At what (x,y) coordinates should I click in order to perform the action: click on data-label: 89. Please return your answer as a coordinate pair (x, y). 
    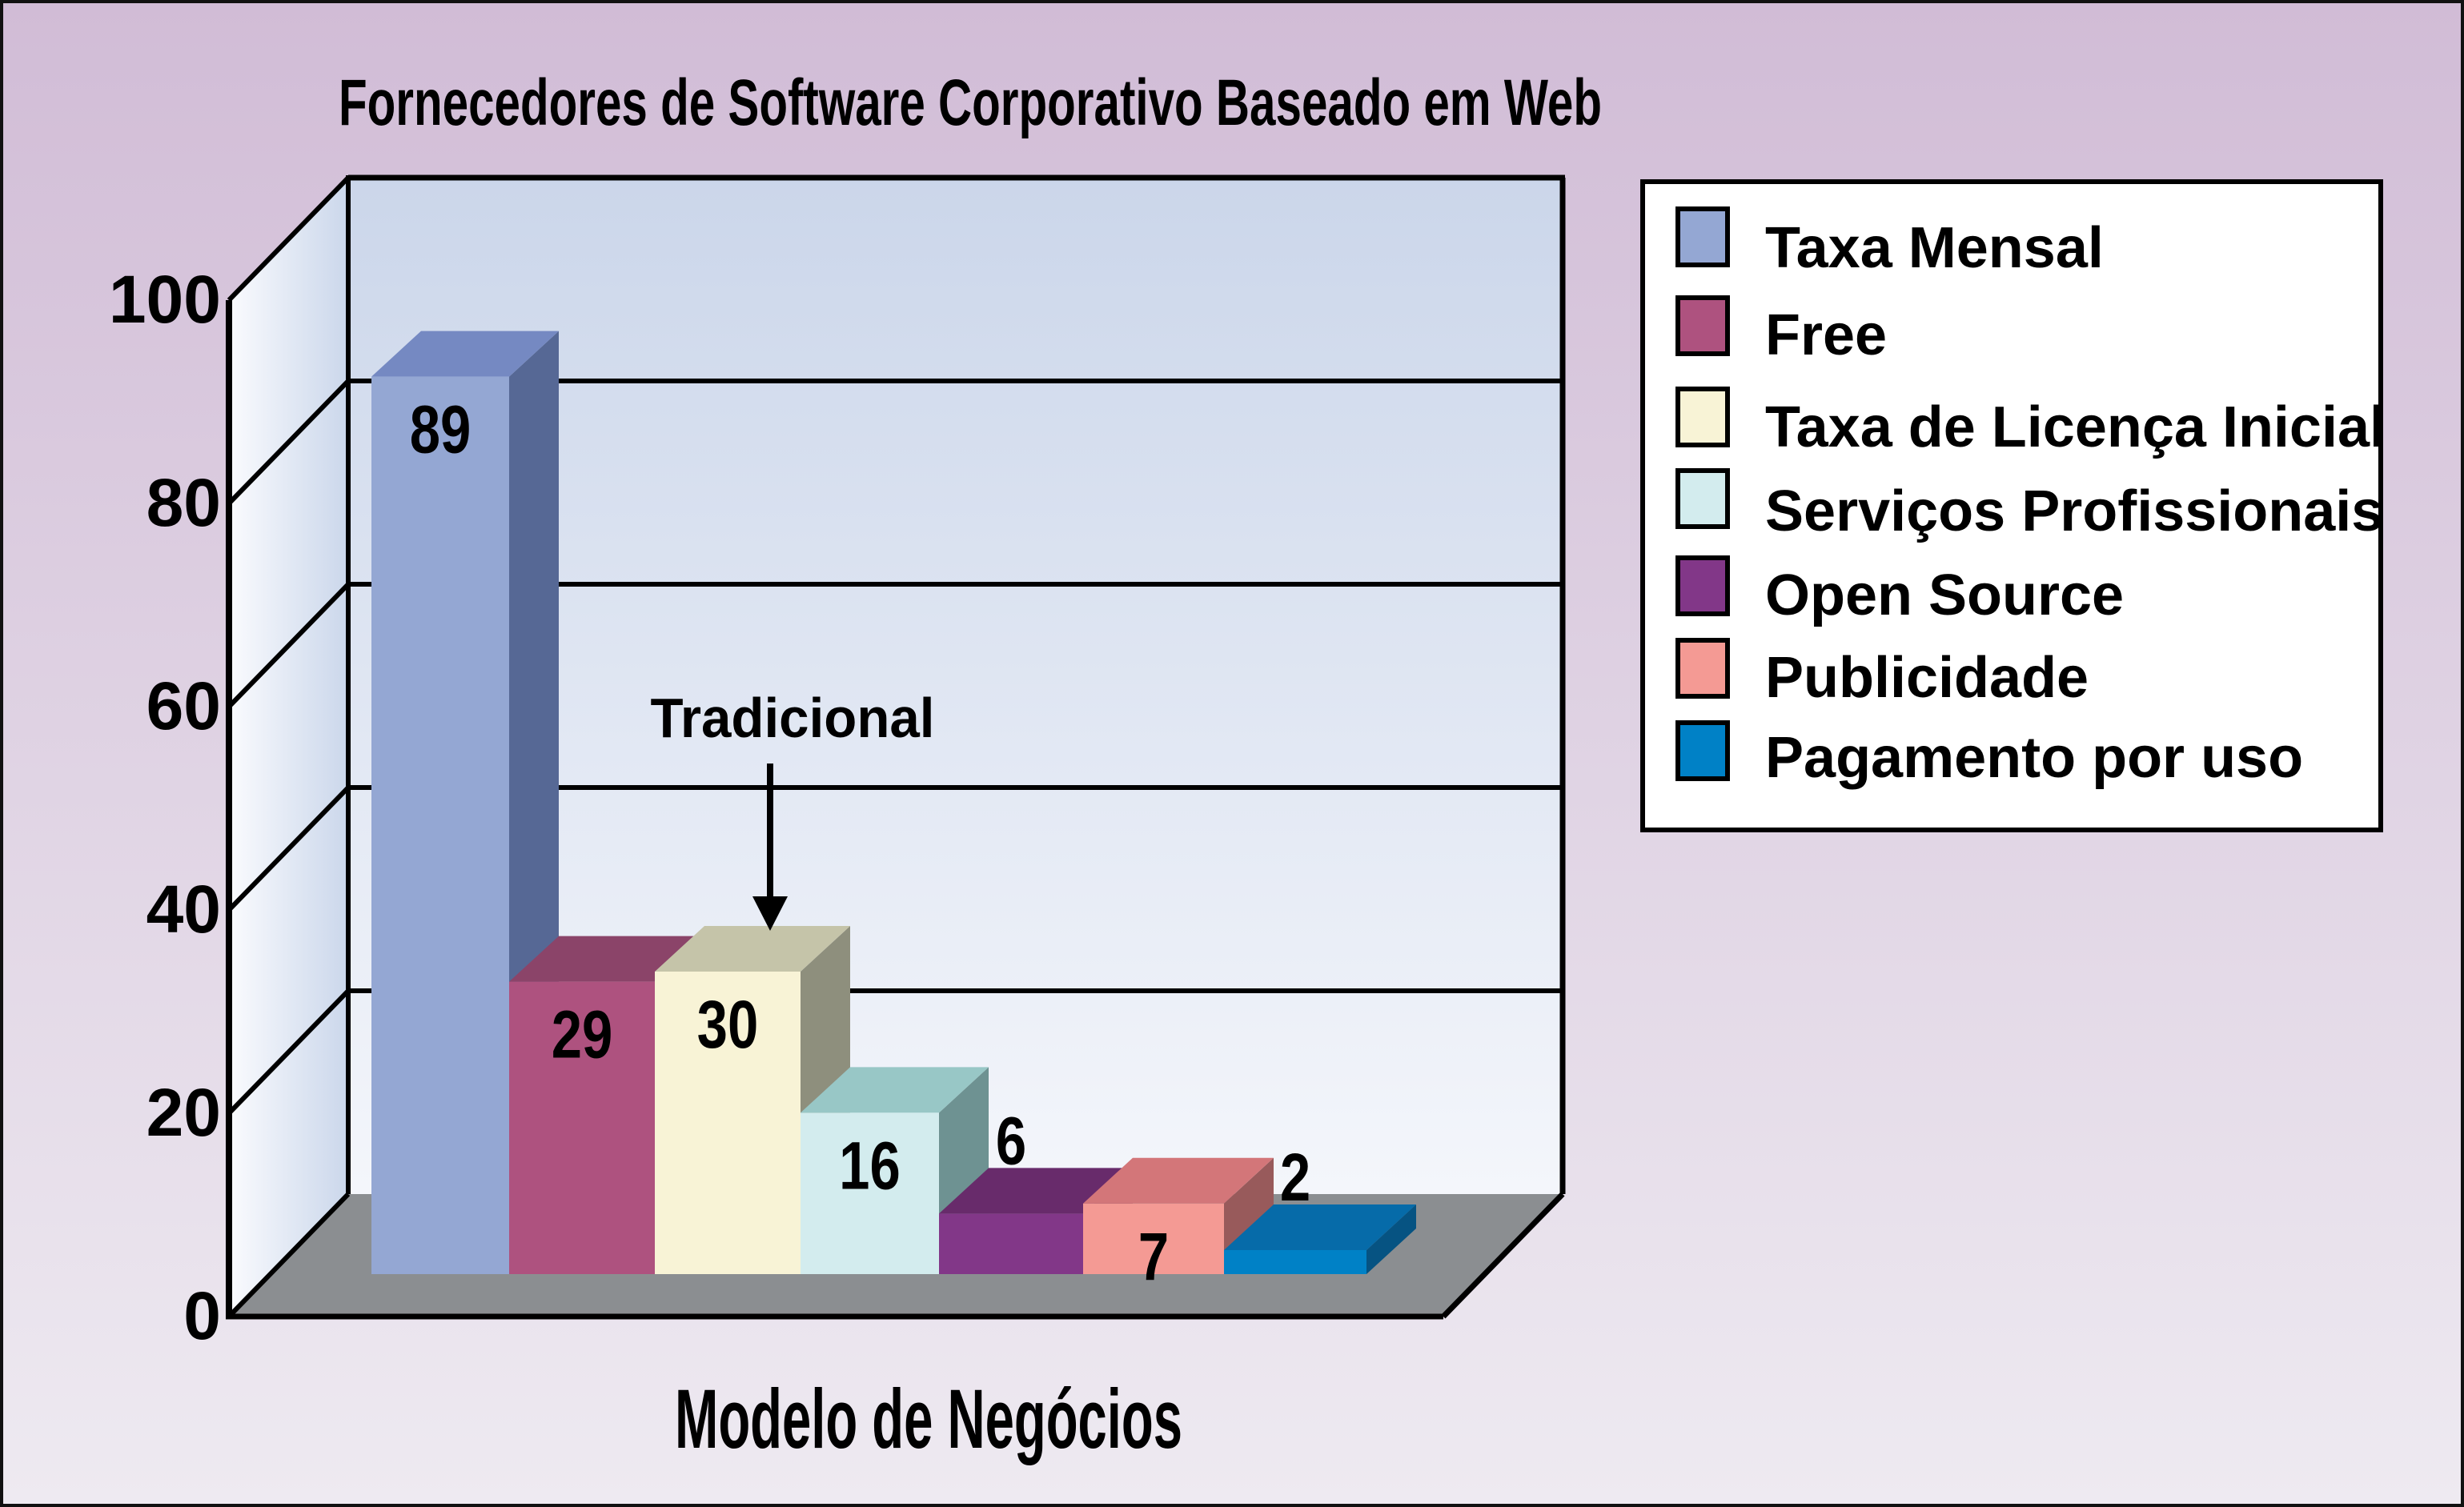
    Looking at the image, I should click on (441, 429).